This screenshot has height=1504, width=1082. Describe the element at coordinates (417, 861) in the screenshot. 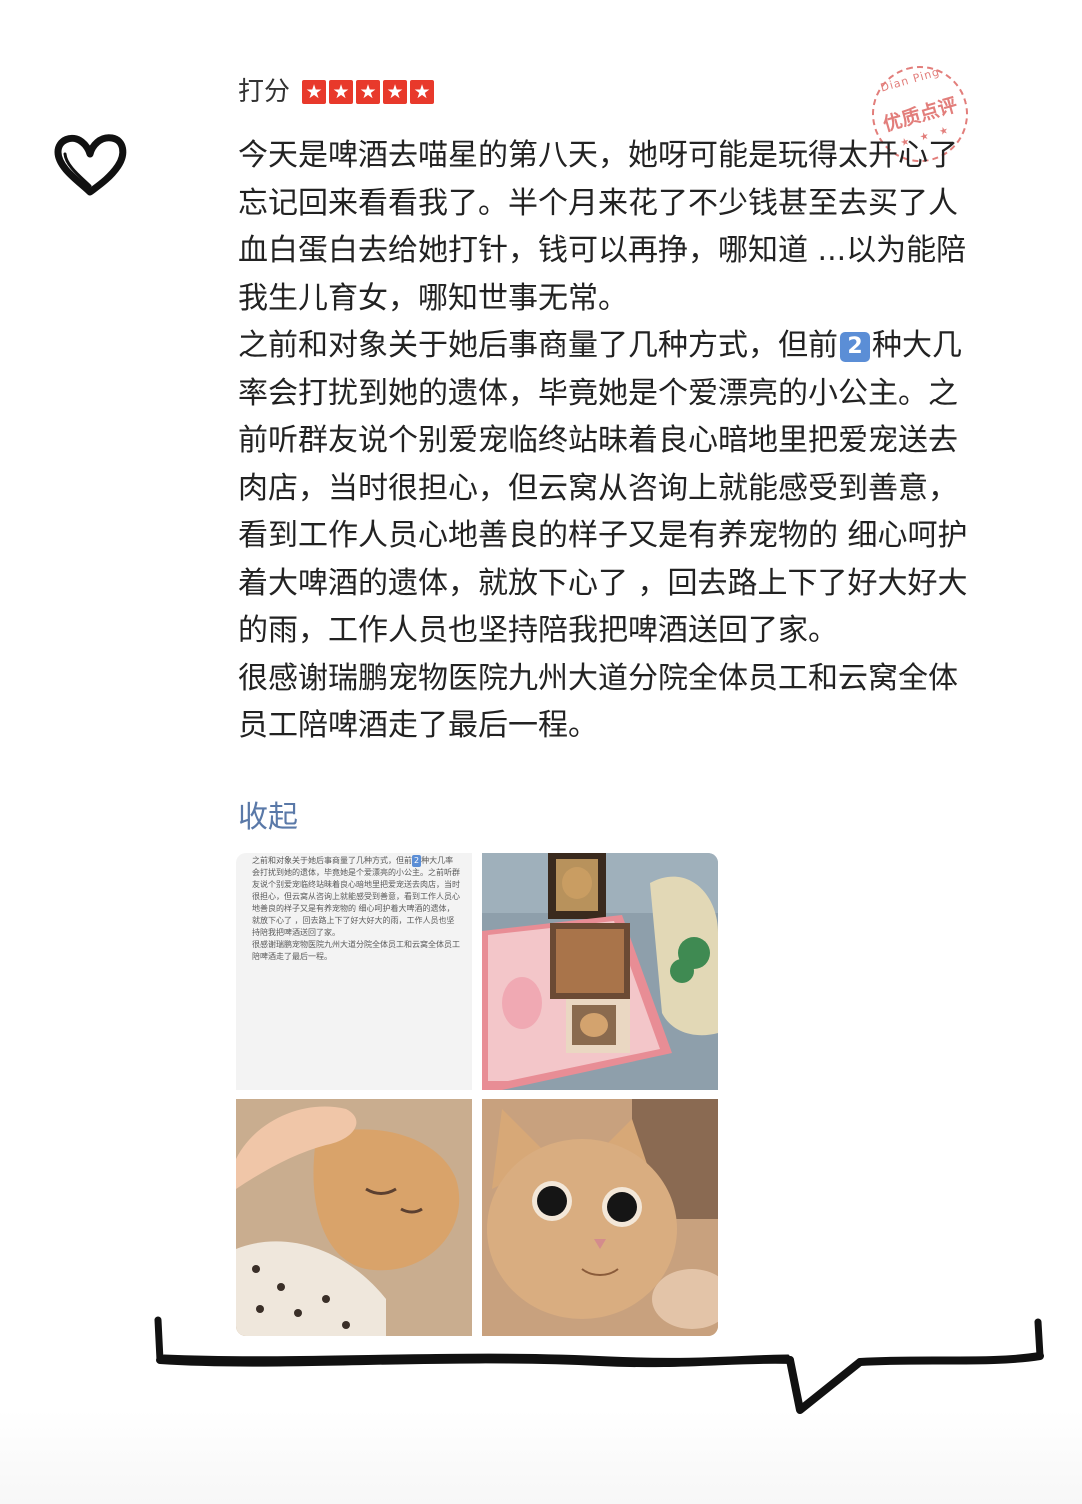

I see `screenshot-badge-icon: 2` at that location.